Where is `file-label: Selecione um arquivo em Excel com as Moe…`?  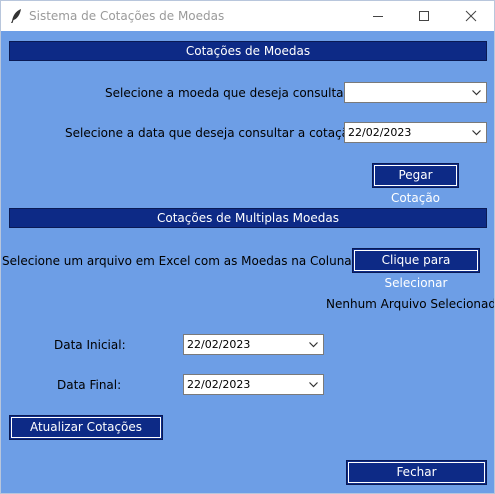 file-label: Selecione um arquivo em Excel com as Moe… is located at coordinates (185, 261).